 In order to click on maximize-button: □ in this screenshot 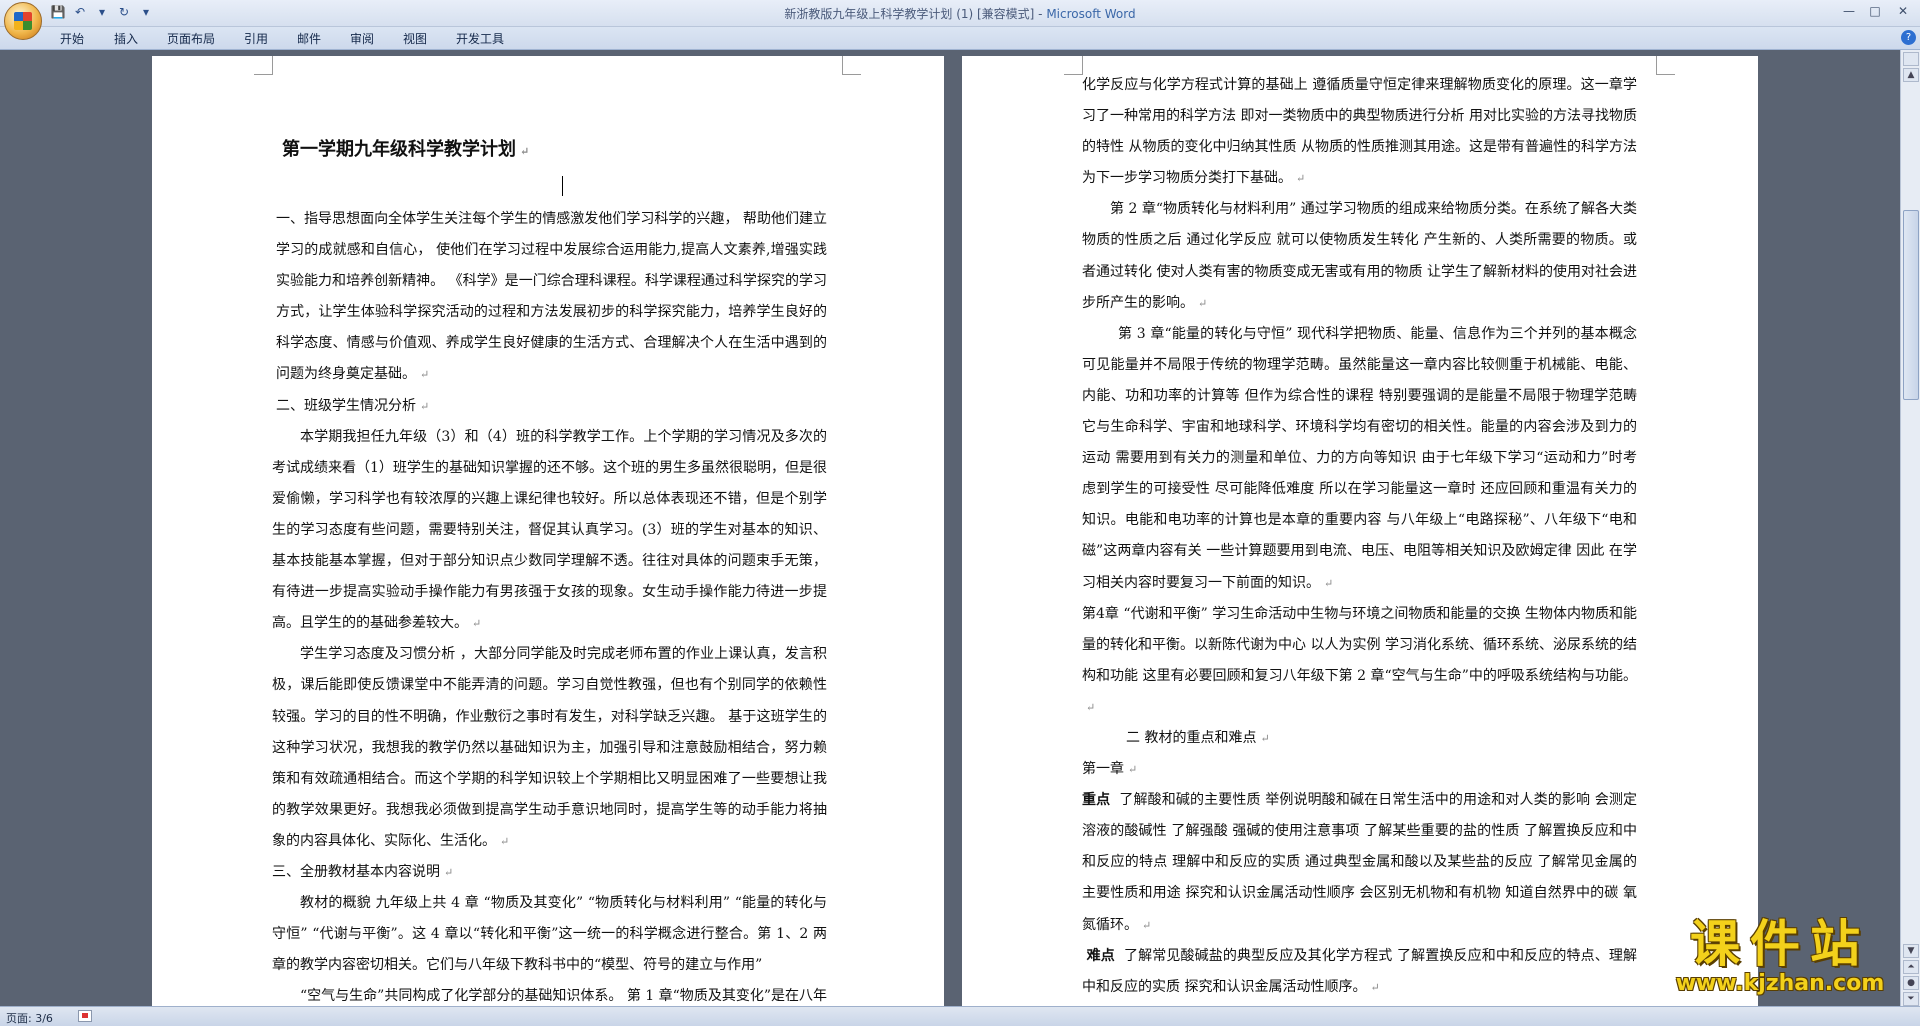, I will do `click(1875, 11)`.